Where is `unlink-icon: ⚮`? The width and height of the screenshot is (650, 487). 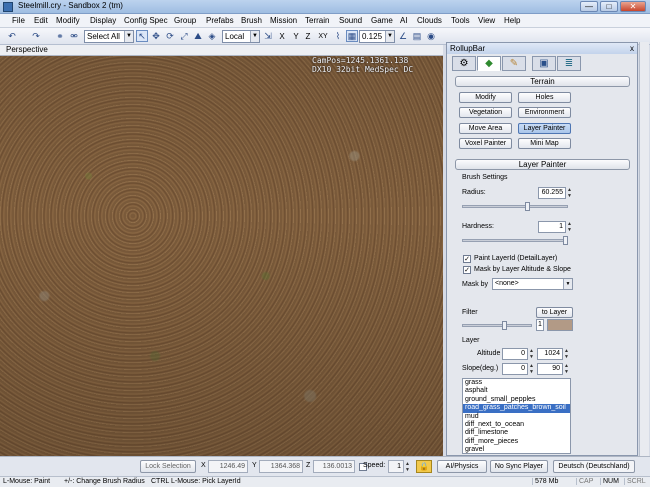
unlink-icon: ⚮ is located at coordinates (74, 36).